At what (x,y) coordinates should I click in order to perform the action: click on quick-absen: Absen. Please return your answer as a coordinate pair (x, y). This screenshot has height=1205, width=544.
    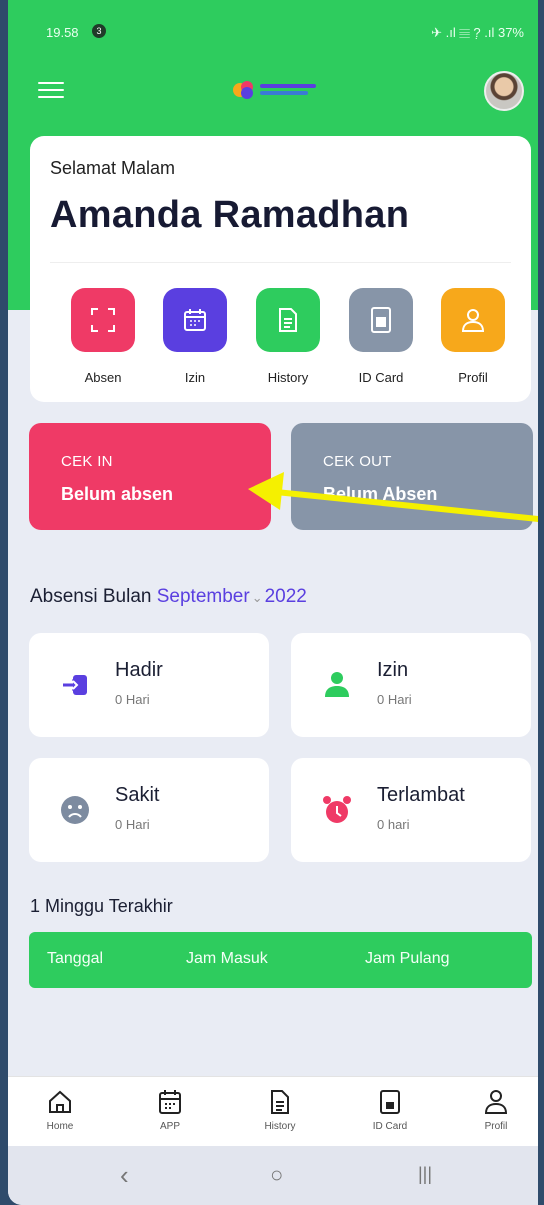
    Looking at the image, I should click on (103, 336).